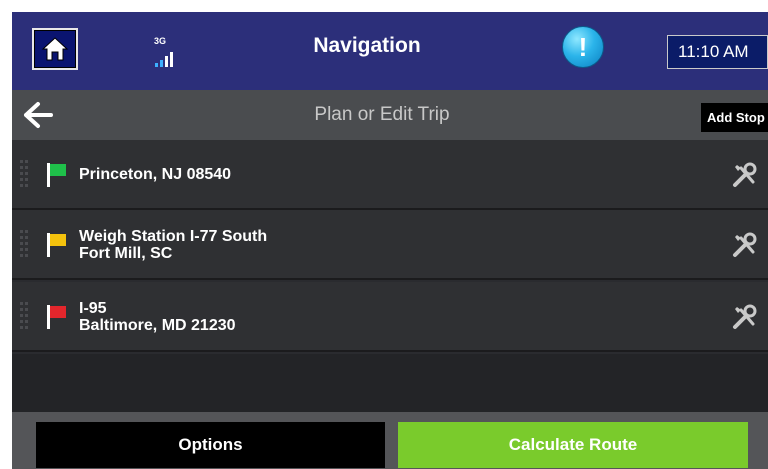  I want to click on stop-location: Fort Mill, SC, so click(126, 253).